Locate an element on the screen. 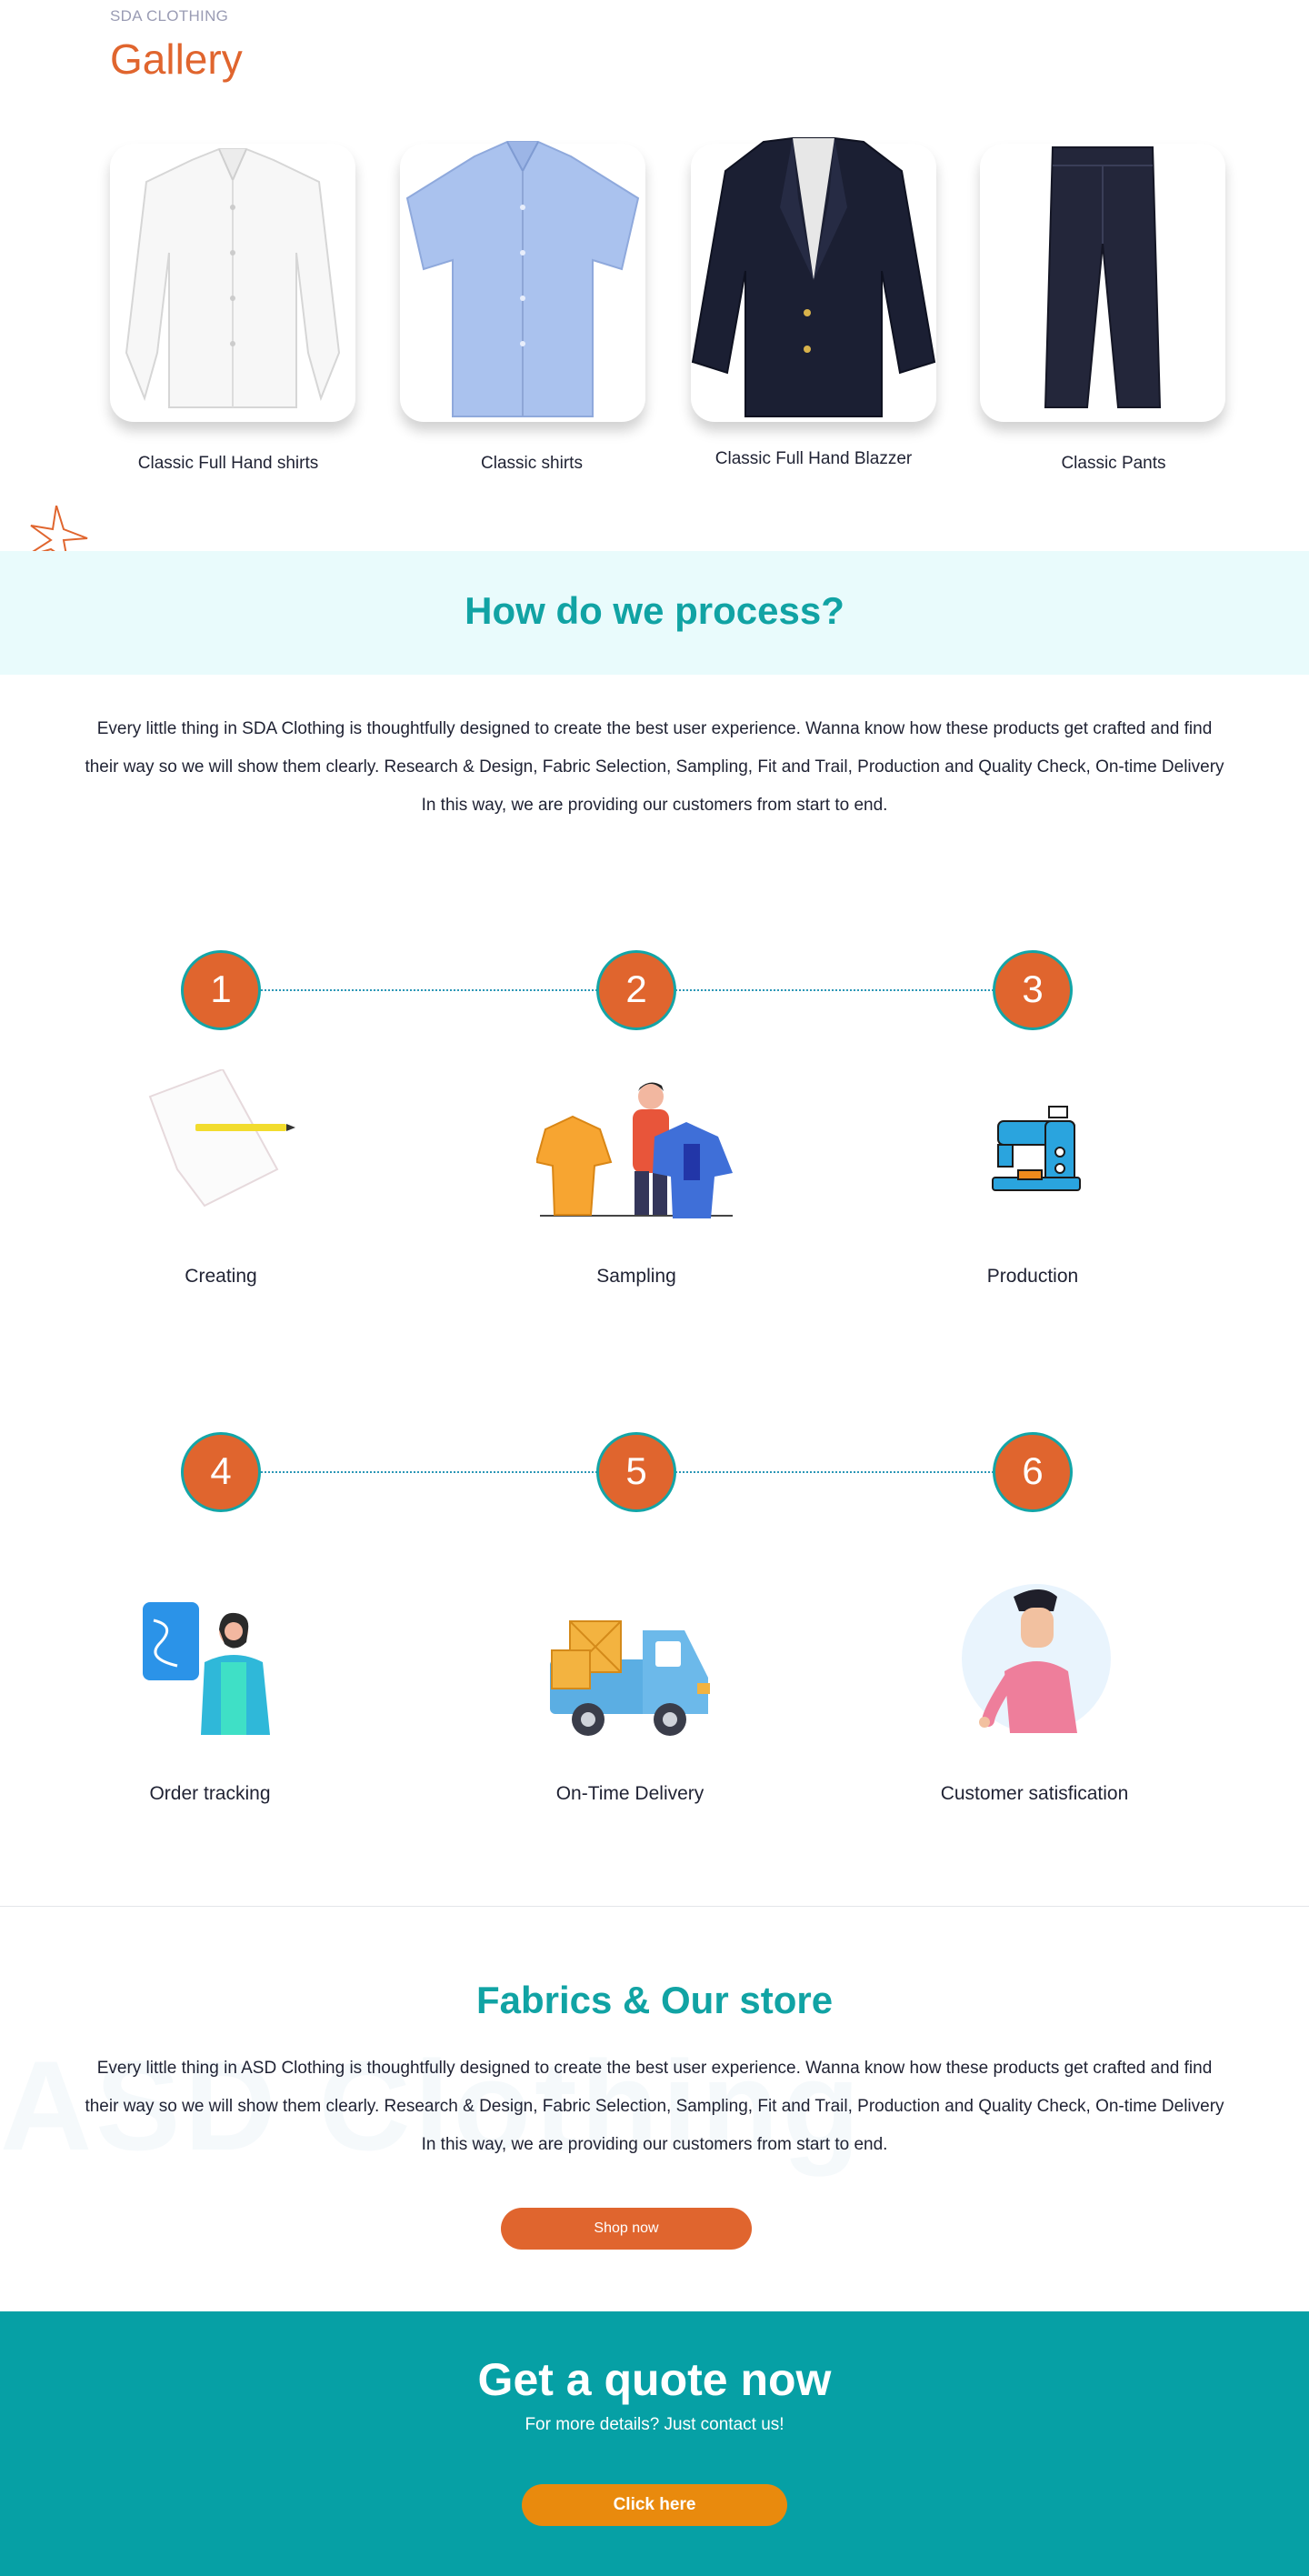 The width and height of the screenshot is (1309, 2576). section-eyebrow: SDA CLOTHING is located at coordinates (169, 16).